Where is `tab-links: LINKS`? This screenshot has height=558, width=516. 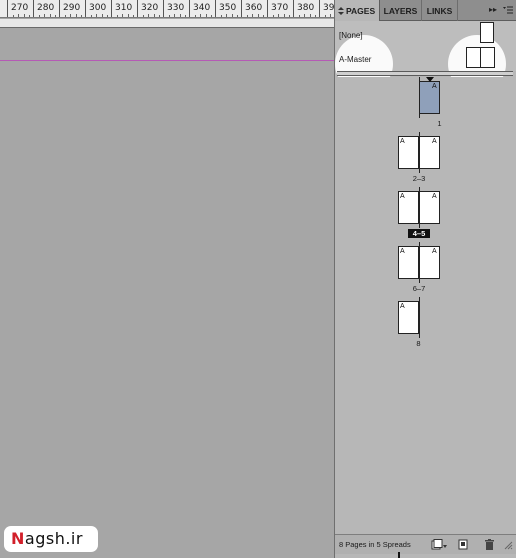
tab-links: LINKS is located at coordinates (440, 10).